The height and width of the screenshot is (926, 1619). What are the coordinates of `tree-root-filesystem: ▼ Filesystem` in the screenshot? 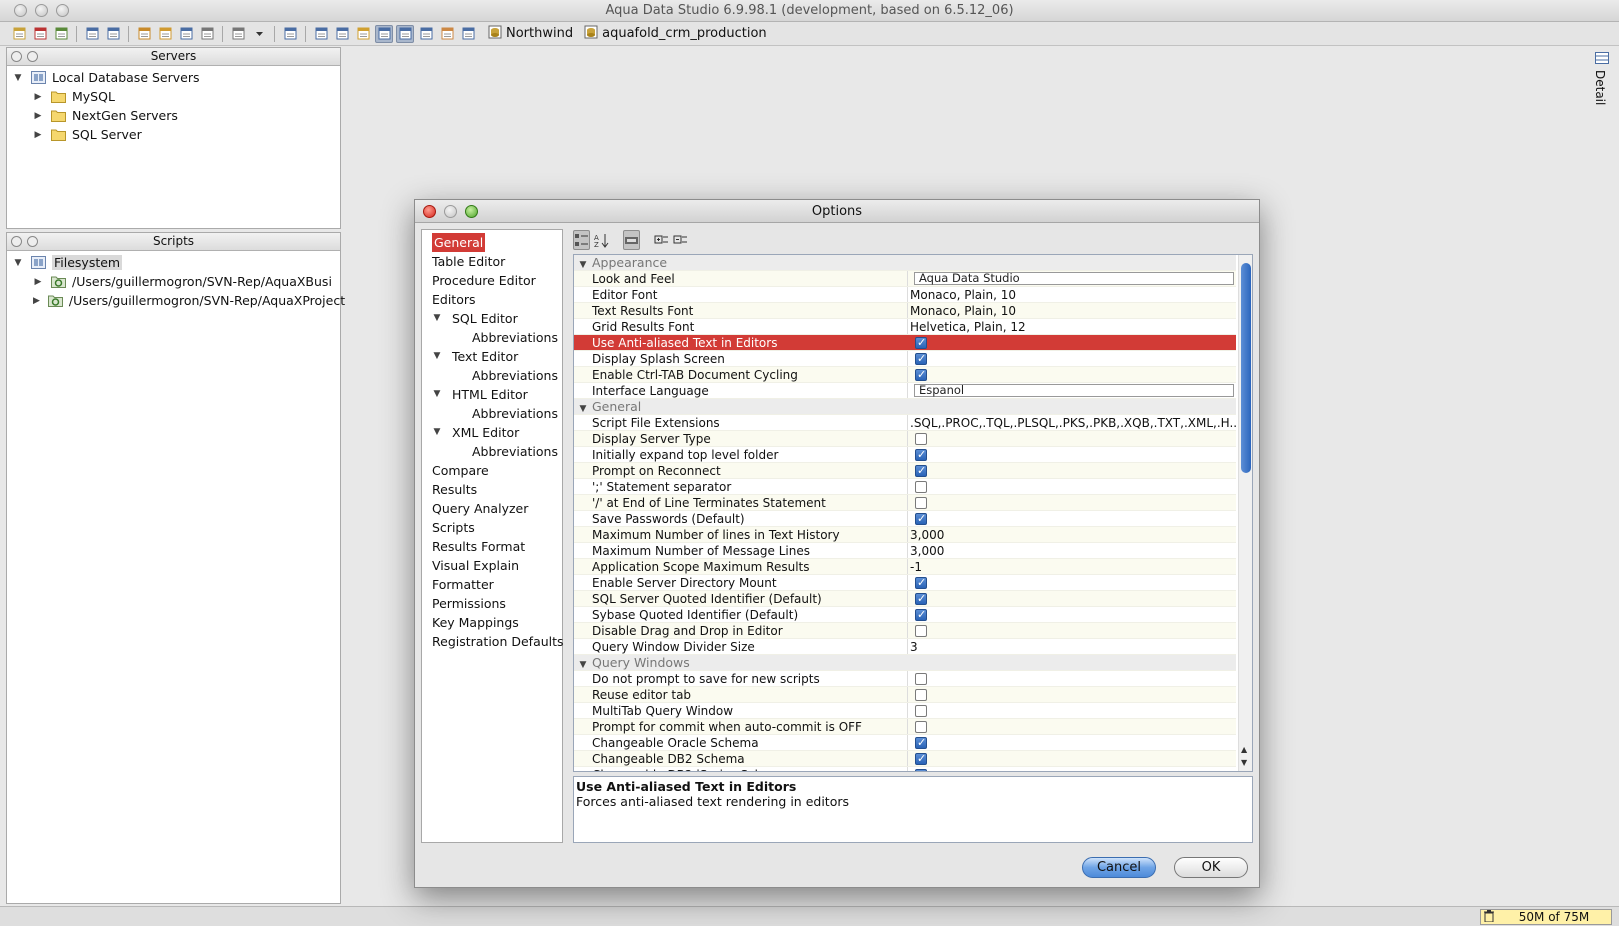 It's located at (173, 262).